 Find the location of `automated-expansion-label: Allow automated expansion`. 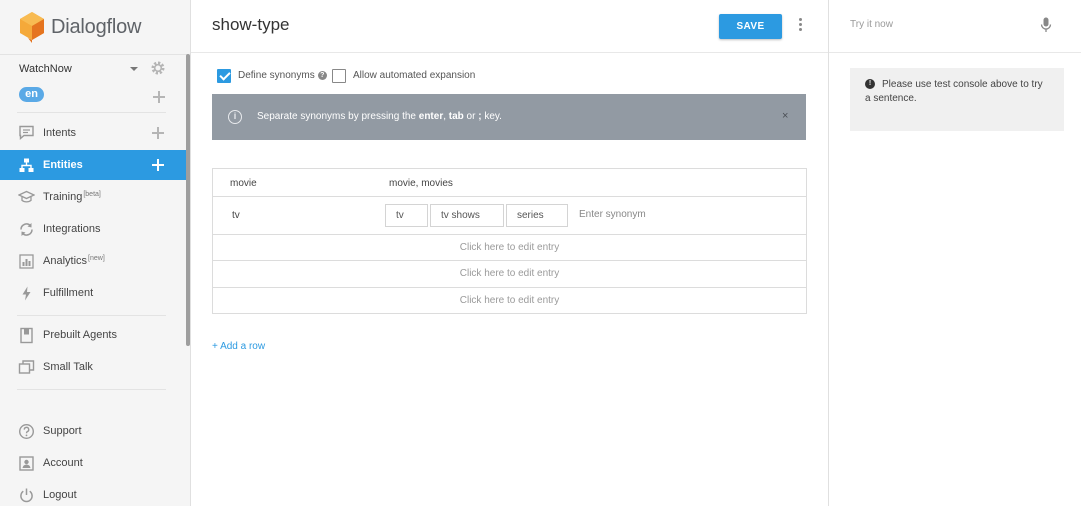

automated-expansion-label: Allow automated expansion is located at coordinates (414, 75).